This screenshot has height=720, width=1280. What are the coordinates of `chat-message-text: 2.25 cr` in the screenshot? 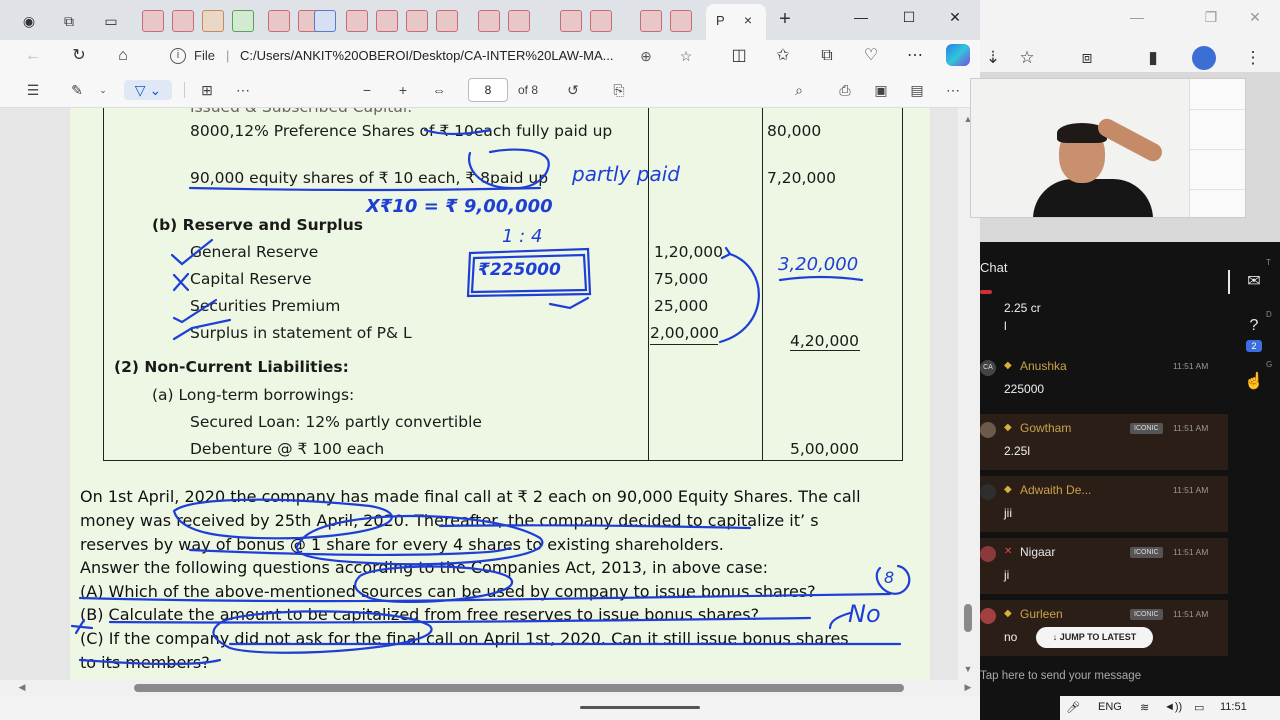 It's located at (1022, 308).